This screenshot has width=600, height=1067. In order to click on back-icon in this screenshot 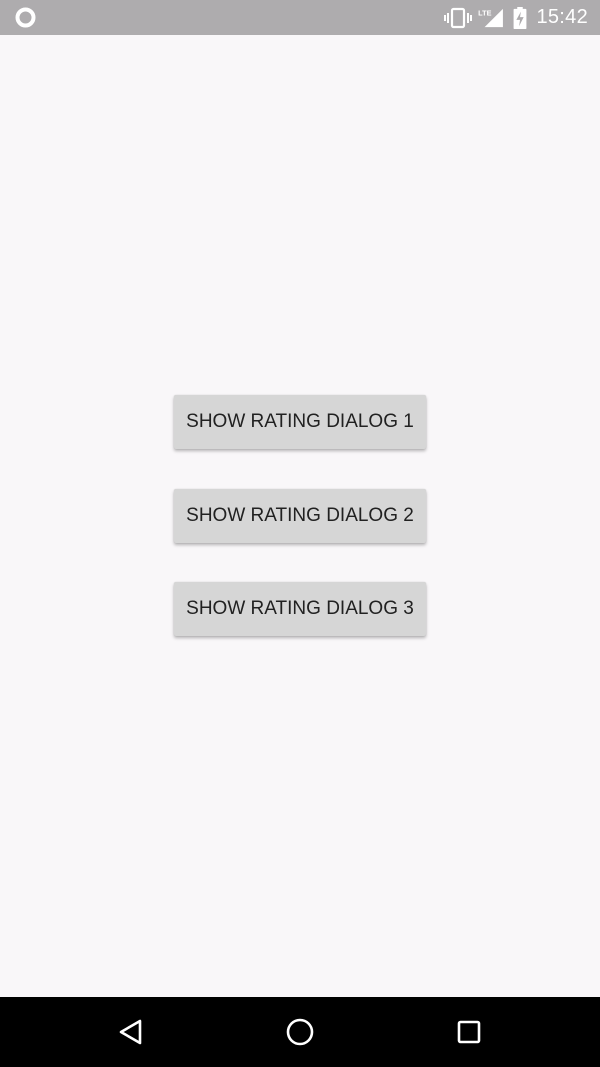, I will do `click(130, 1032)`.